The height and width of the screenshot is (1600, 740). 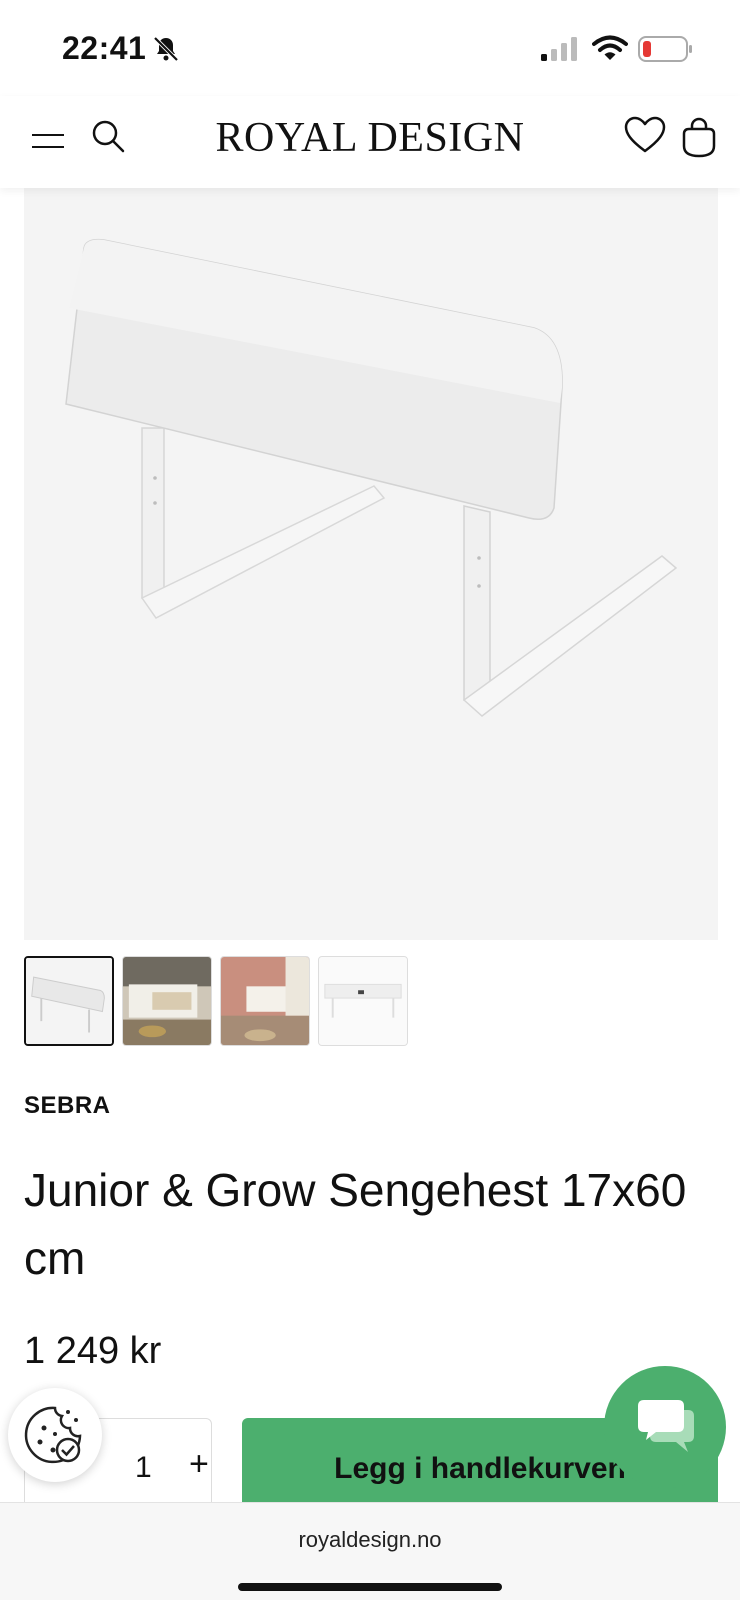 I want to click on battery-low-icon, so click(x=665, y=49).